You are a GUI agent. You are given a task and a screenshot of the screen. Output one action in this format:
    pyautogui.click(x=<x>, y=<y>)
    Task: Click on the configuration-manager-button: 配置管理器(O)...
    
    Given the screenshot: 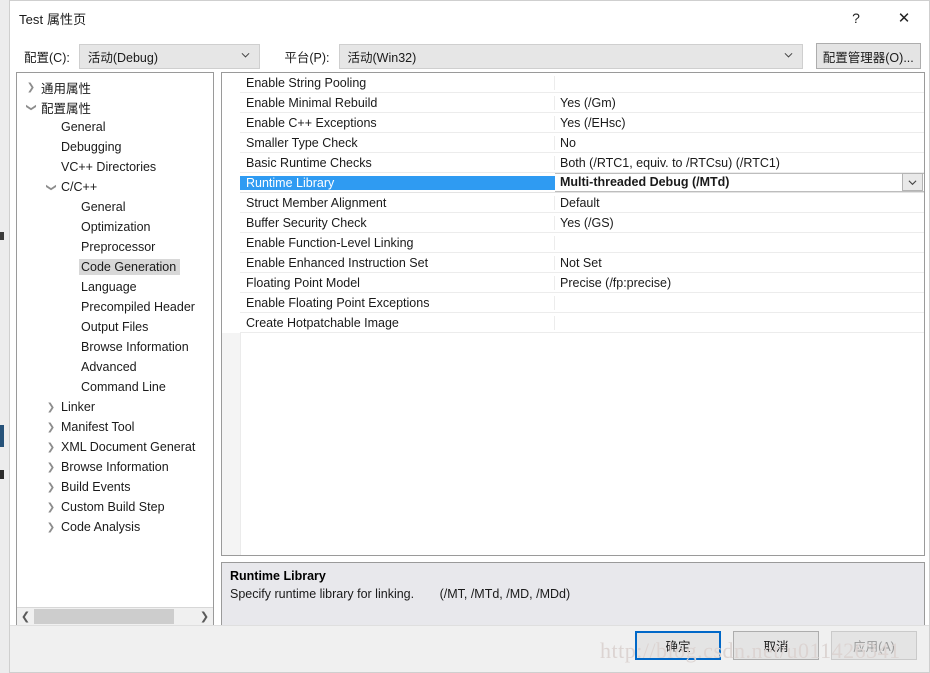 What is the action you would take?
    pyautogui.click(x=868, y=56)
    